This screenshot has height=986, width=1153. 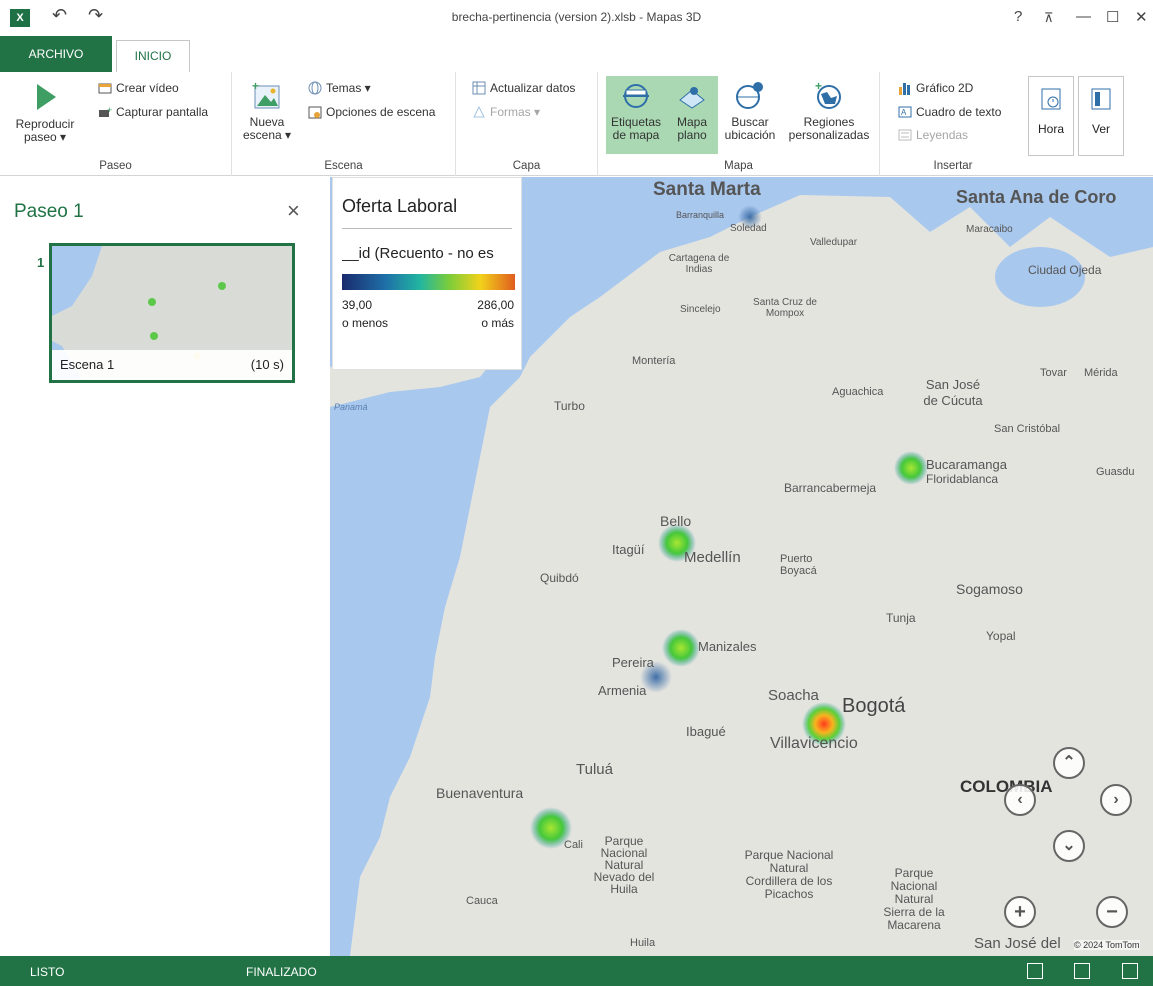 What do you see at coordinates (622, 690) in the screenshot?
I see `label-armenia: Armenia` at bounding box center [622, 690].